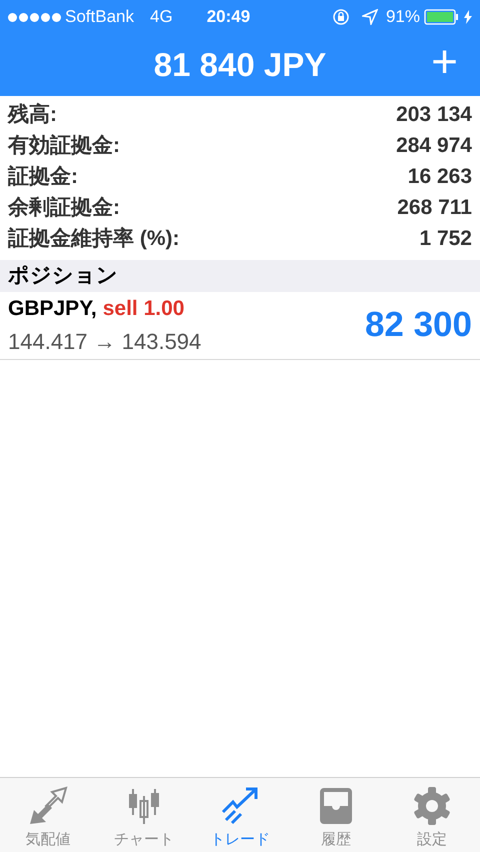 The height and width of the screenshot is (852, 480). What do you see at coordinates (434, 115) in the screenshot?
I see `summary-value: 203 134` at bounding box center [434, 115].